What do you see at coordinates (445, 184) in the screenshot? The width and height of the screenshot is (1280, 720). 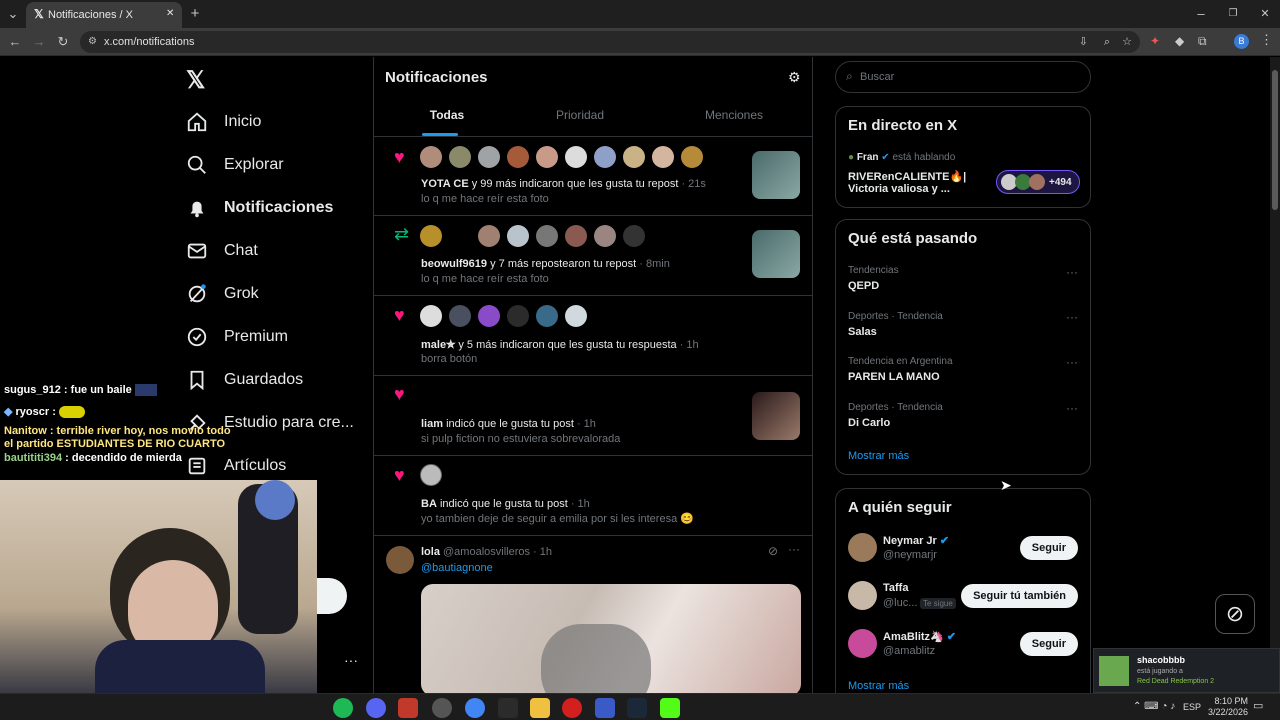 I see `actor-name: YOTA CE` at bounding box center [445, 184].